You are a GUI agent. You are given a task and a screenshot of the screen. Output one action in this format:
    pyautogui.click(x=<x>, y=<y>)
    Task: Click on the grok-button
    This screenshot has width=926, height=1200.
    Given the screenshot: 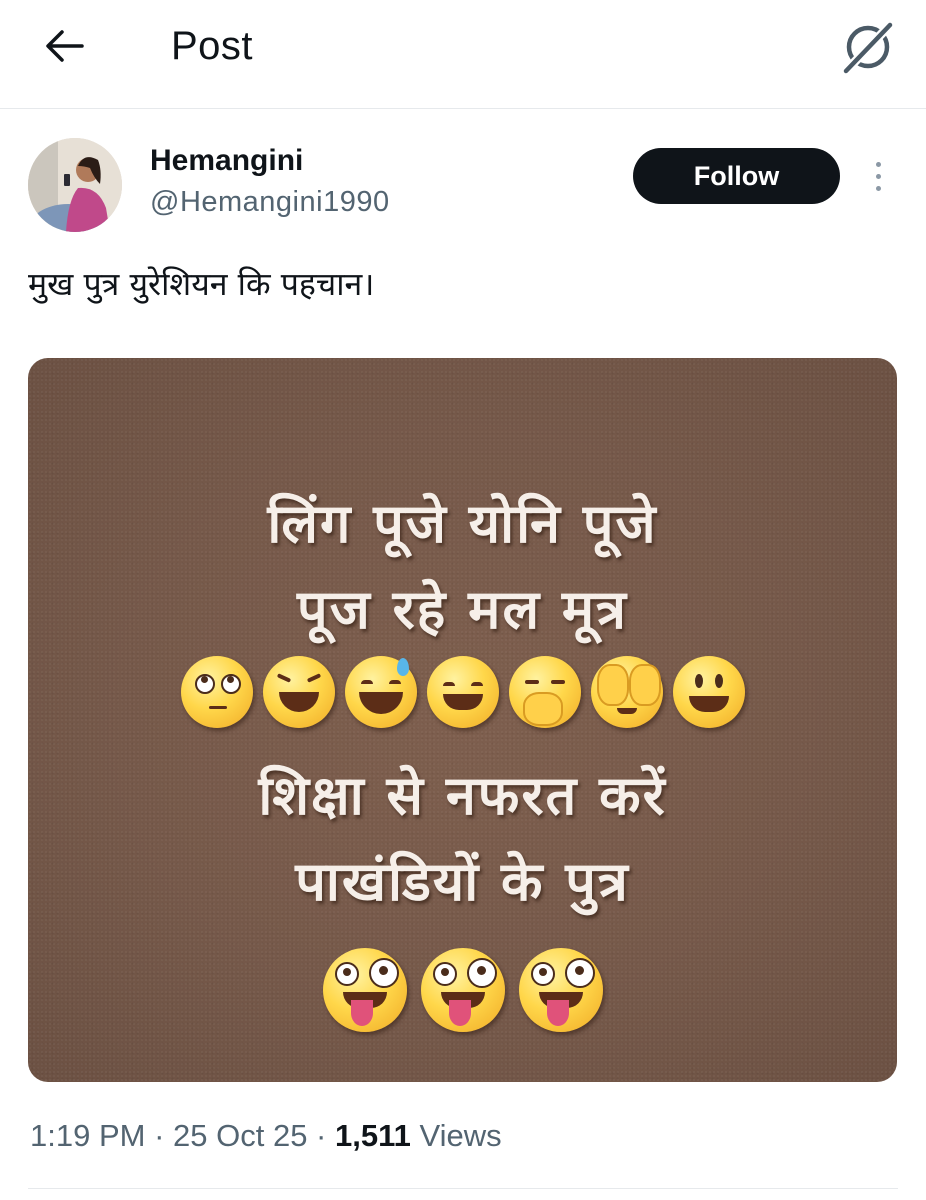 What is the action you would take?
    pyautogui.click(x=868, y=47)
    